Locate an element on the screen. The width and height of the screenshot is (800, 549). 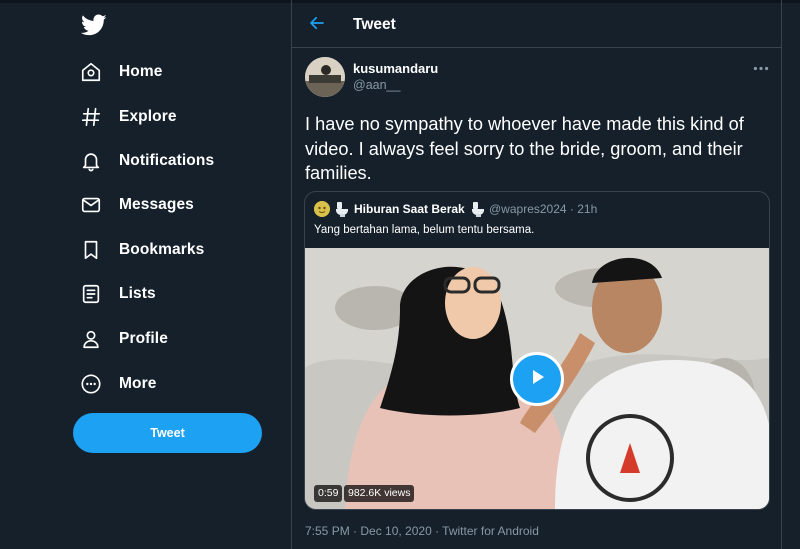
hashtag-icon is located at coordinates (91, 117).